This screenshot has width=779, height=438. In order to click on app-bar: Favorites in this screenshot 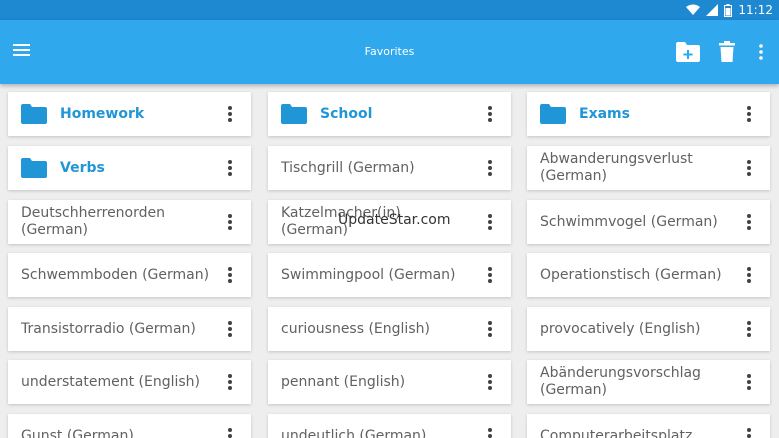, I will do `click(389, 52)`.